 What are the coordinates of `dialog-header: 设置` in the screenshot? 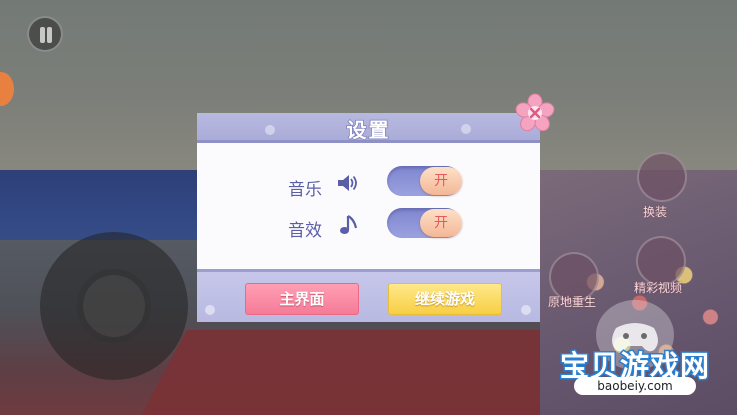 It's located at (368, 128).